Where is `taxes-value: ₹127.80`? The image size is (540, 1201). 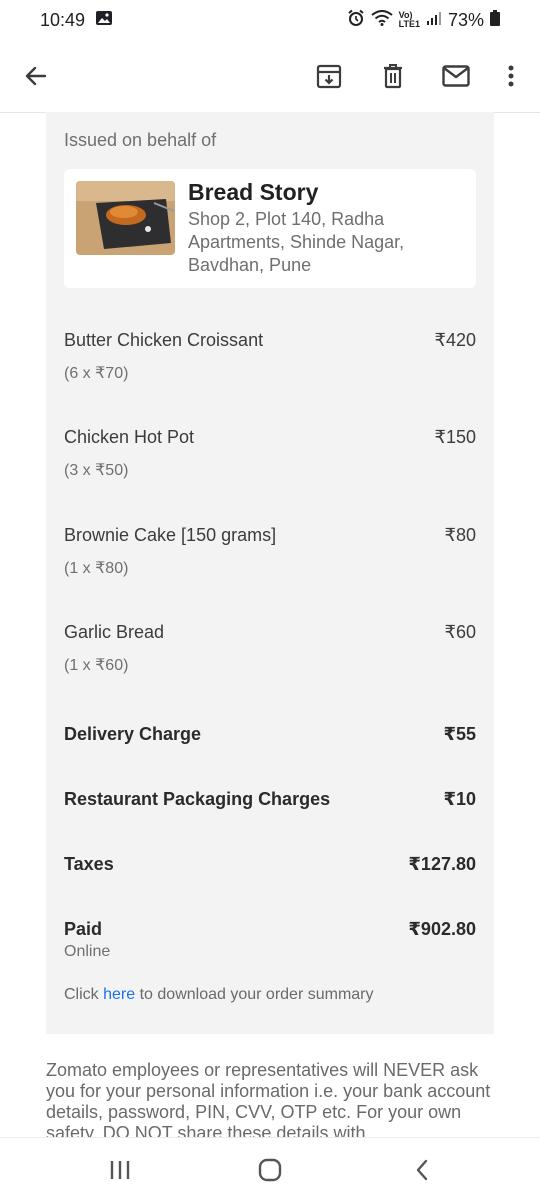 taxes-value: ₹127.80 is located at coordinates (442, 864).